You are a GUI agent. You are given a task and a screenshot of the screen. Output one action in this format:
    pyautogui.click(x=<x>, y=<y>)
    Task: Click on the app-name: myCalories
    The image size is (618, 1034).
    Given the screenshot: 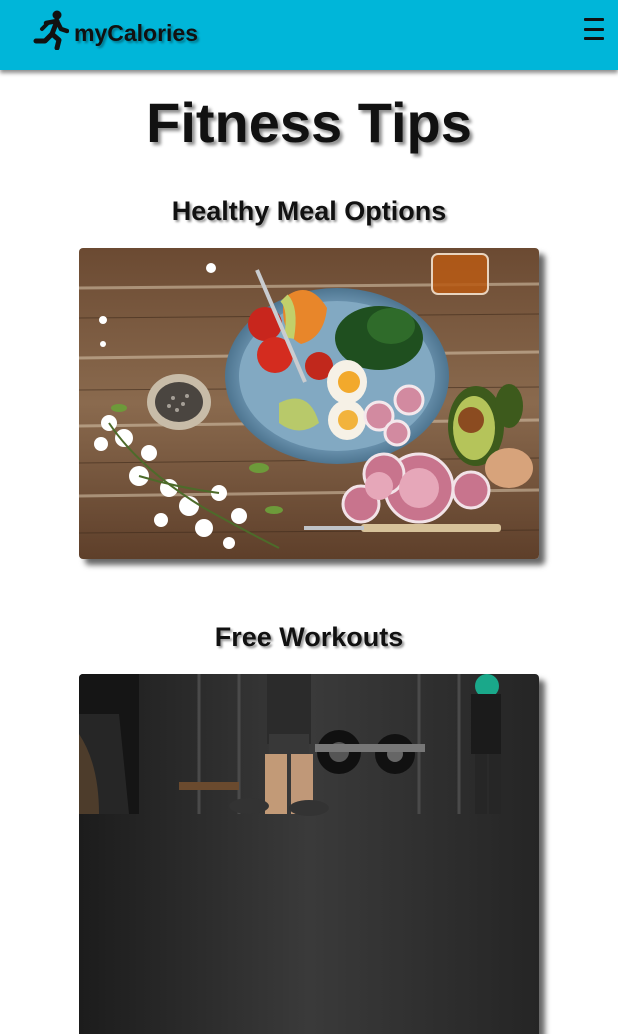 What is the action you would take?
    pyautogui.click(x=136, y=32)
    